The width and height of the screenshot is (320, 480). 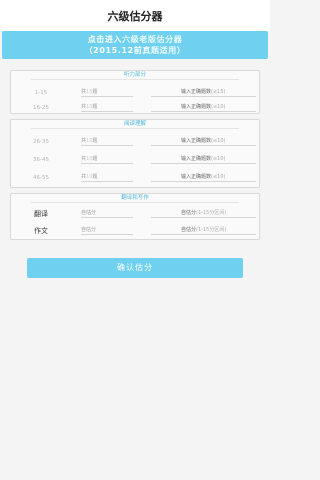 What do you see at coordinates (135, 268) in the screenshot?
I see `confirm-score-button: 确认估分` at bounding box center [135, 268].